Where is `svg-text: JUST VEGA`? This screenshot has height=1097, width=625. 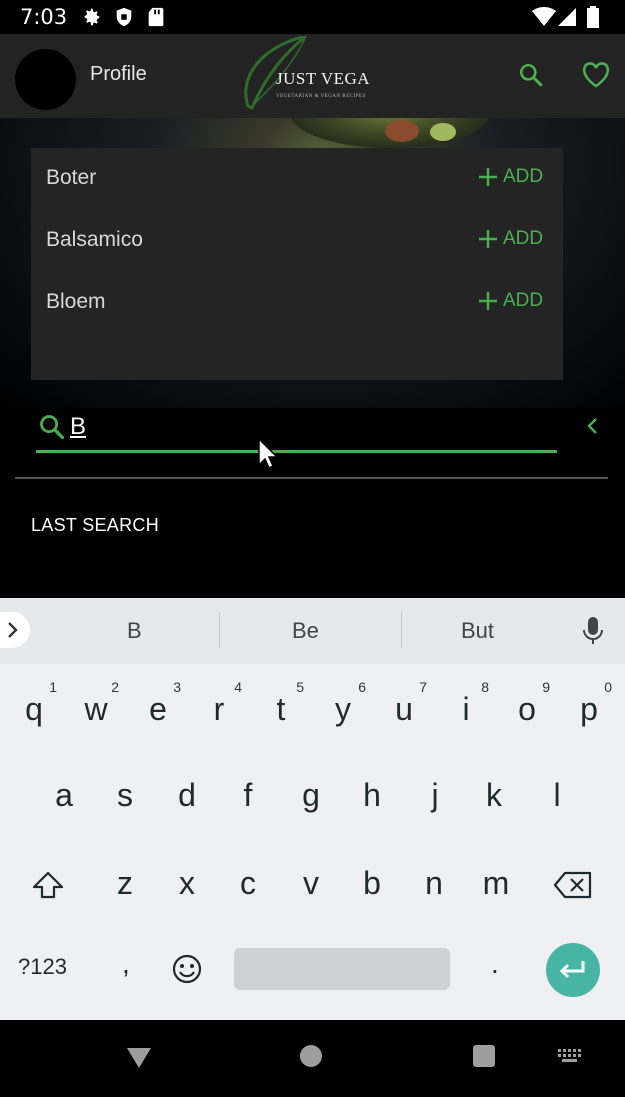 svg-text: JUST VEGA is located at coordinates (323, 78).